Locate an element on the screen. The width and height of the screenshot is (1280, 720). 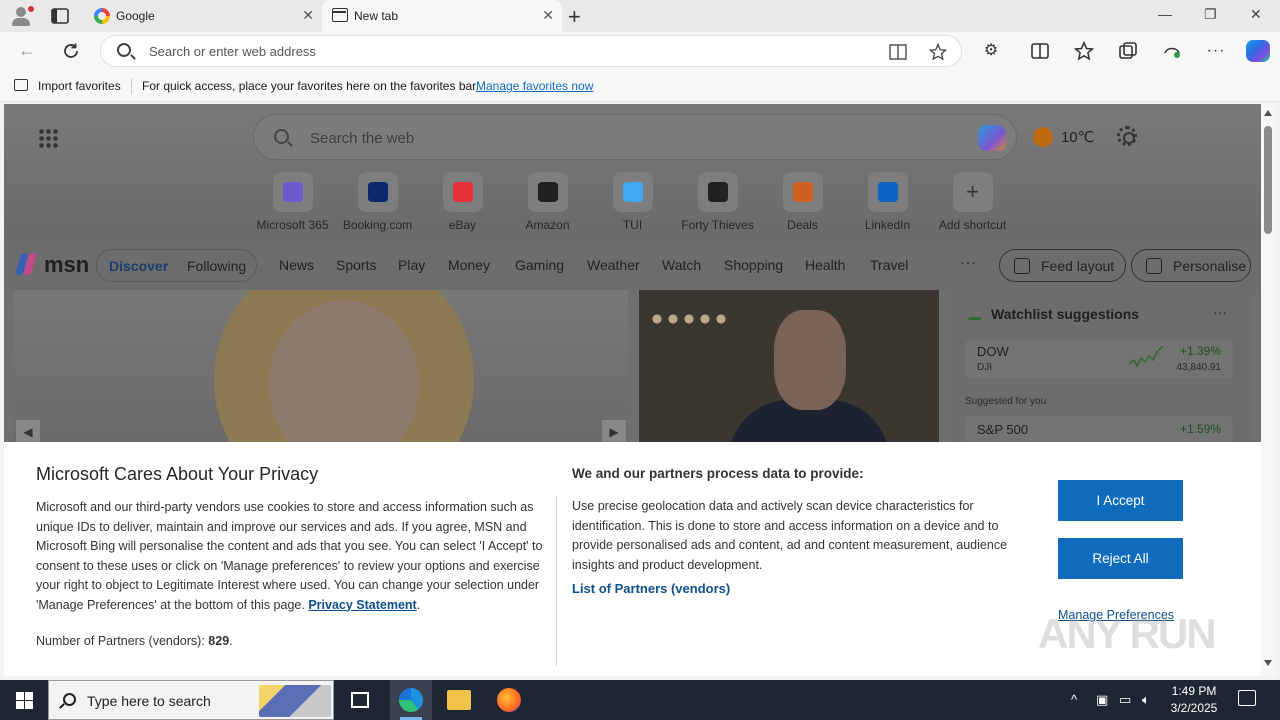
shortcut-linkedin: LinkedIn is located at coordinates (887, 202).